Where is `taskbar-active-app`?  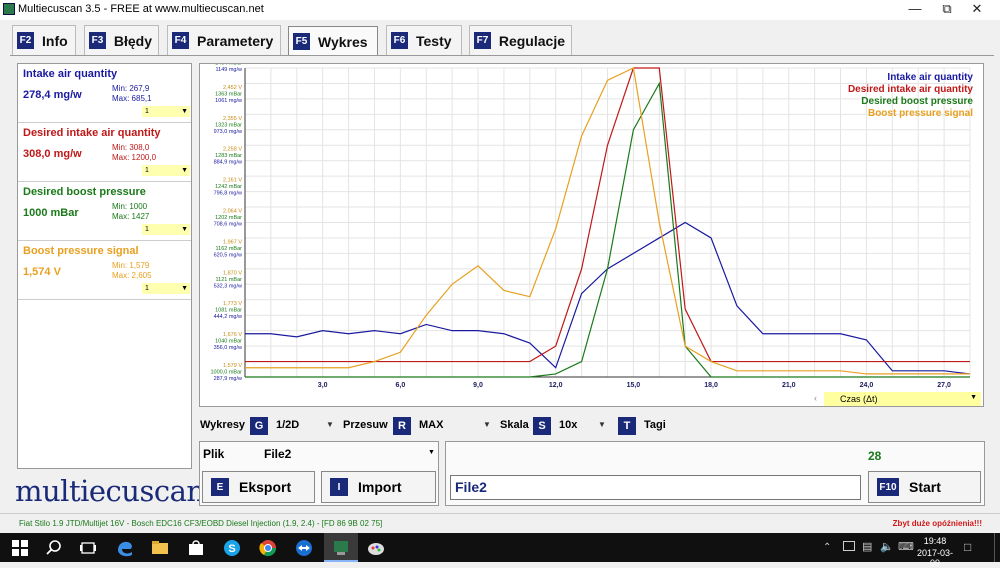
taskbar-active-app is located at coordinates (341, 547).